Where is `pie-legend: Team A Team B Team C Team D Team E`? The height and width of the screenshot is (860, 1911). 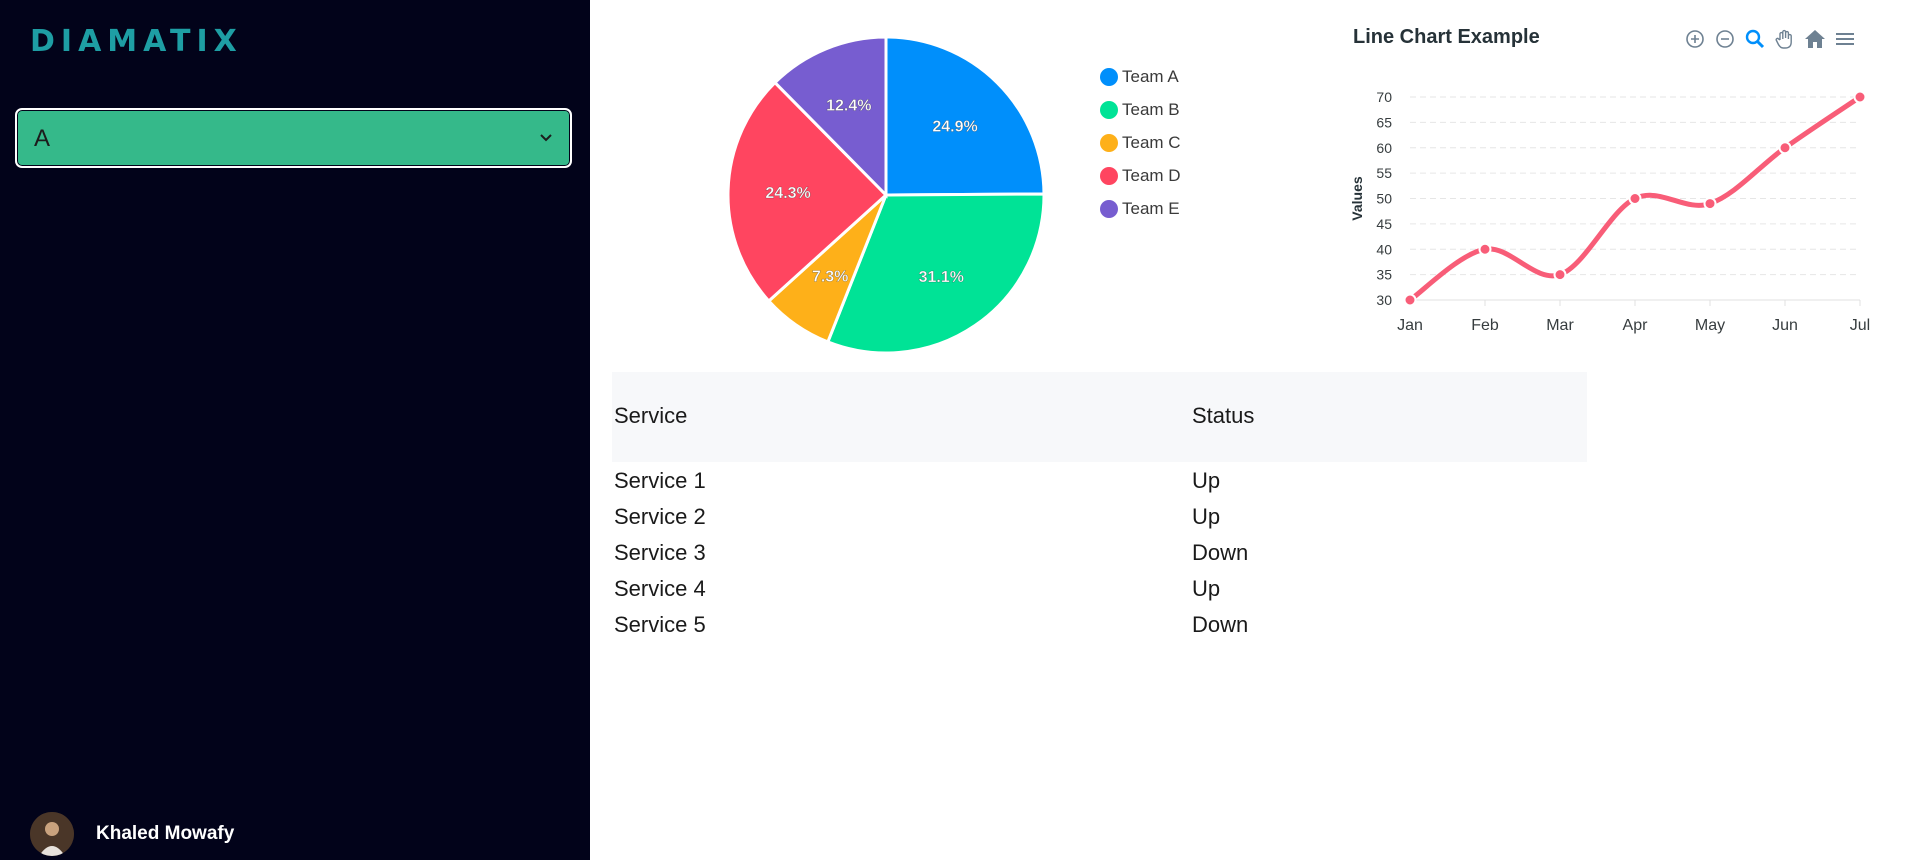 pie-legend: Team A Team B Team C Team D Team E is located at coordinates (1140, 142).